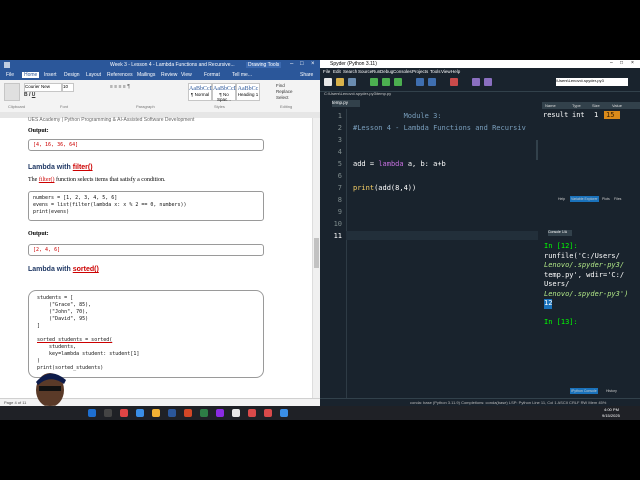  Describe the element at coordinates (140, 91) in the screenshot. I see `paragraph-controls: ≡ ≡ ≡ ≡ ¶` at that location.